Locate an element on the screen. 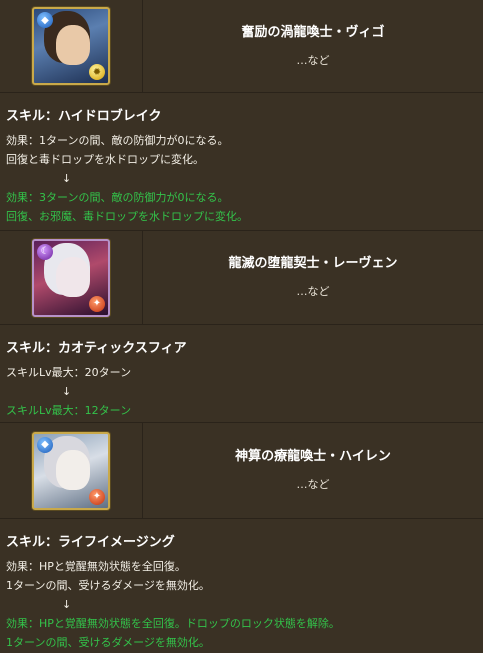  skill-after-line: 効果：3ターンの間、敵の防御力が0になる。 is located at coordinates (117, 197).